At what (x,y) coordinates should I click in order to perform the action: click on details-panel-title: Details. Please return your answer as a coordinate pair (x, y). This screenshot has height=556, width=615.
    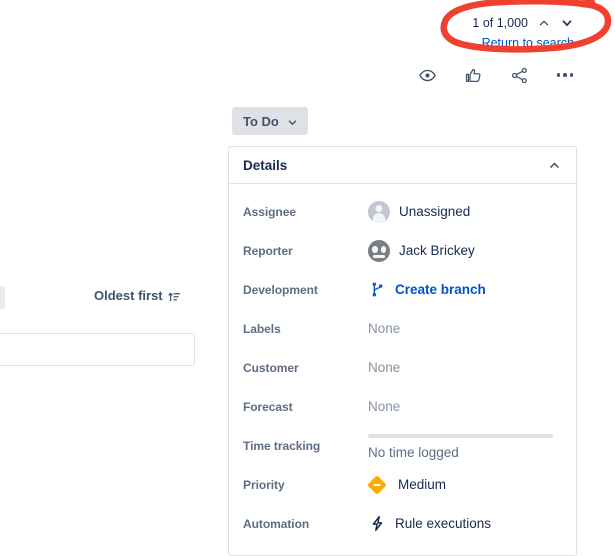
    Looking at the image, I should click on (265, 165).